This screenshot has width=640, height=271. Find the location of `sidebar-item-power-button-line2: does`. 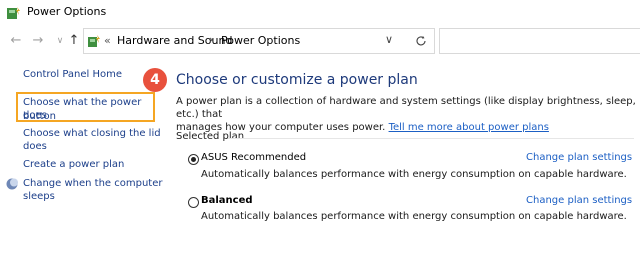

sidebar-item-power-button-line2: does is located at coordinates (35, 116).